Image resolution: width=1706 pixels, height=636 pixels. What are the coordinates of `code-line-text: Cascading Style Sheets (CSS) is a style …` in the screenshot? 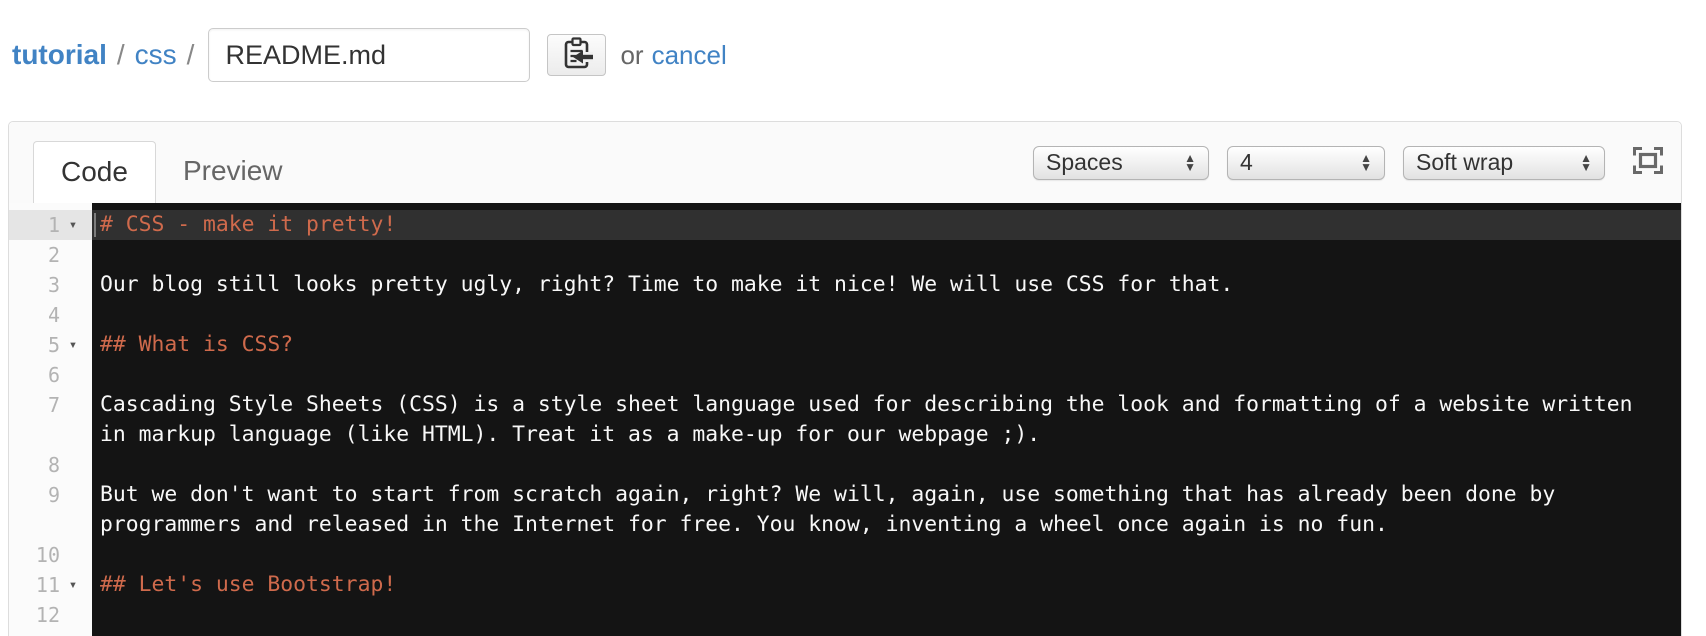 It's located at (879, 420).